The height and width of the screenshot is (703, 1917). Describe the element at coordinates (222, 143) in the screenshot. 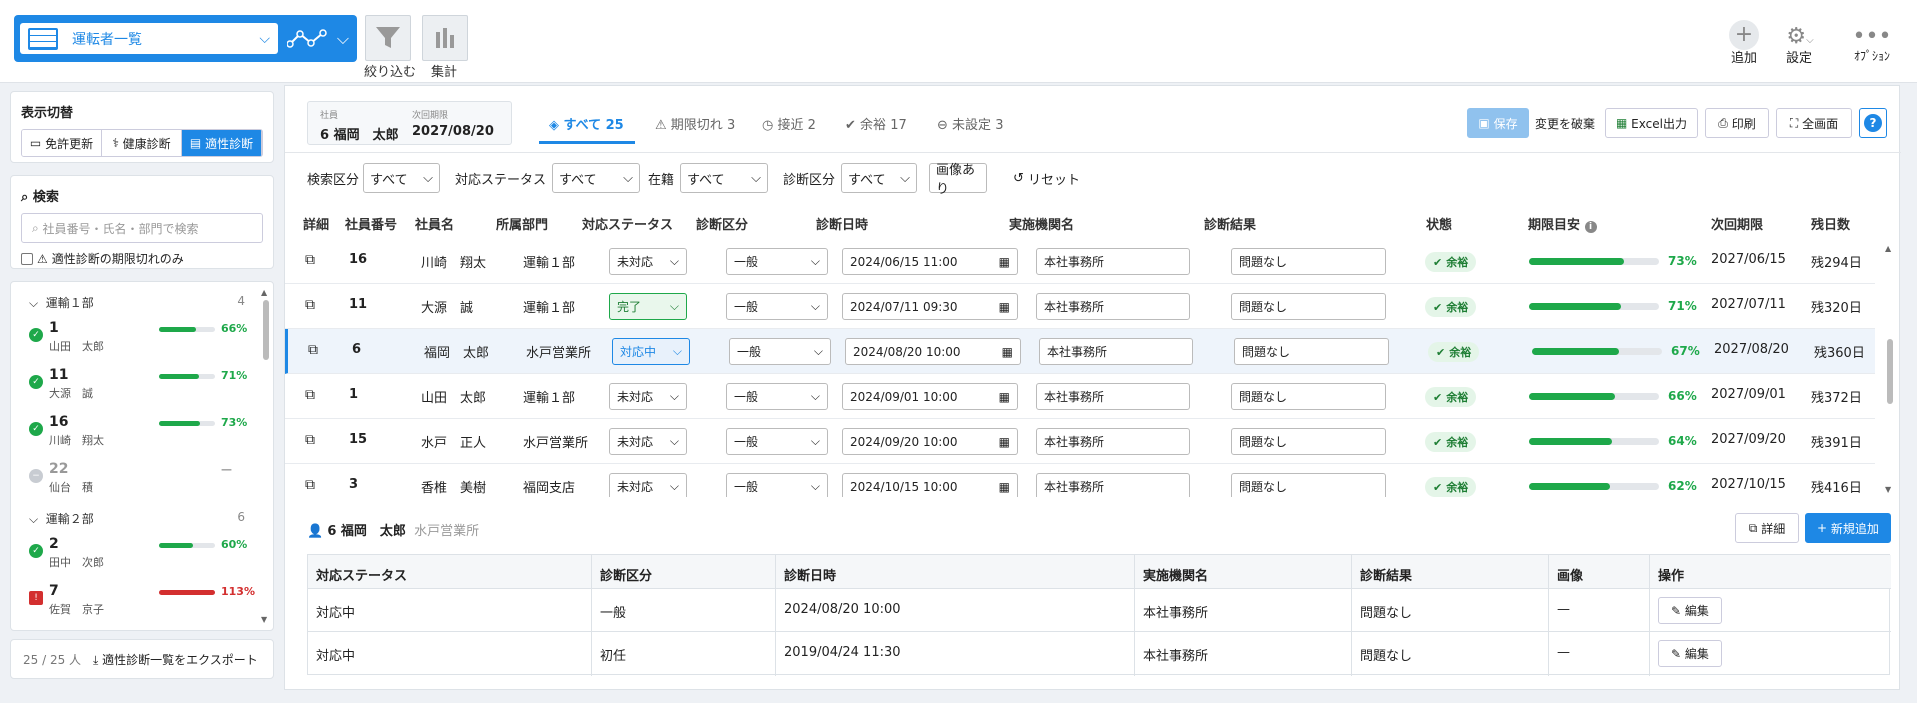

I see `switch-aptitude: ▤ 適性診断` at that location.